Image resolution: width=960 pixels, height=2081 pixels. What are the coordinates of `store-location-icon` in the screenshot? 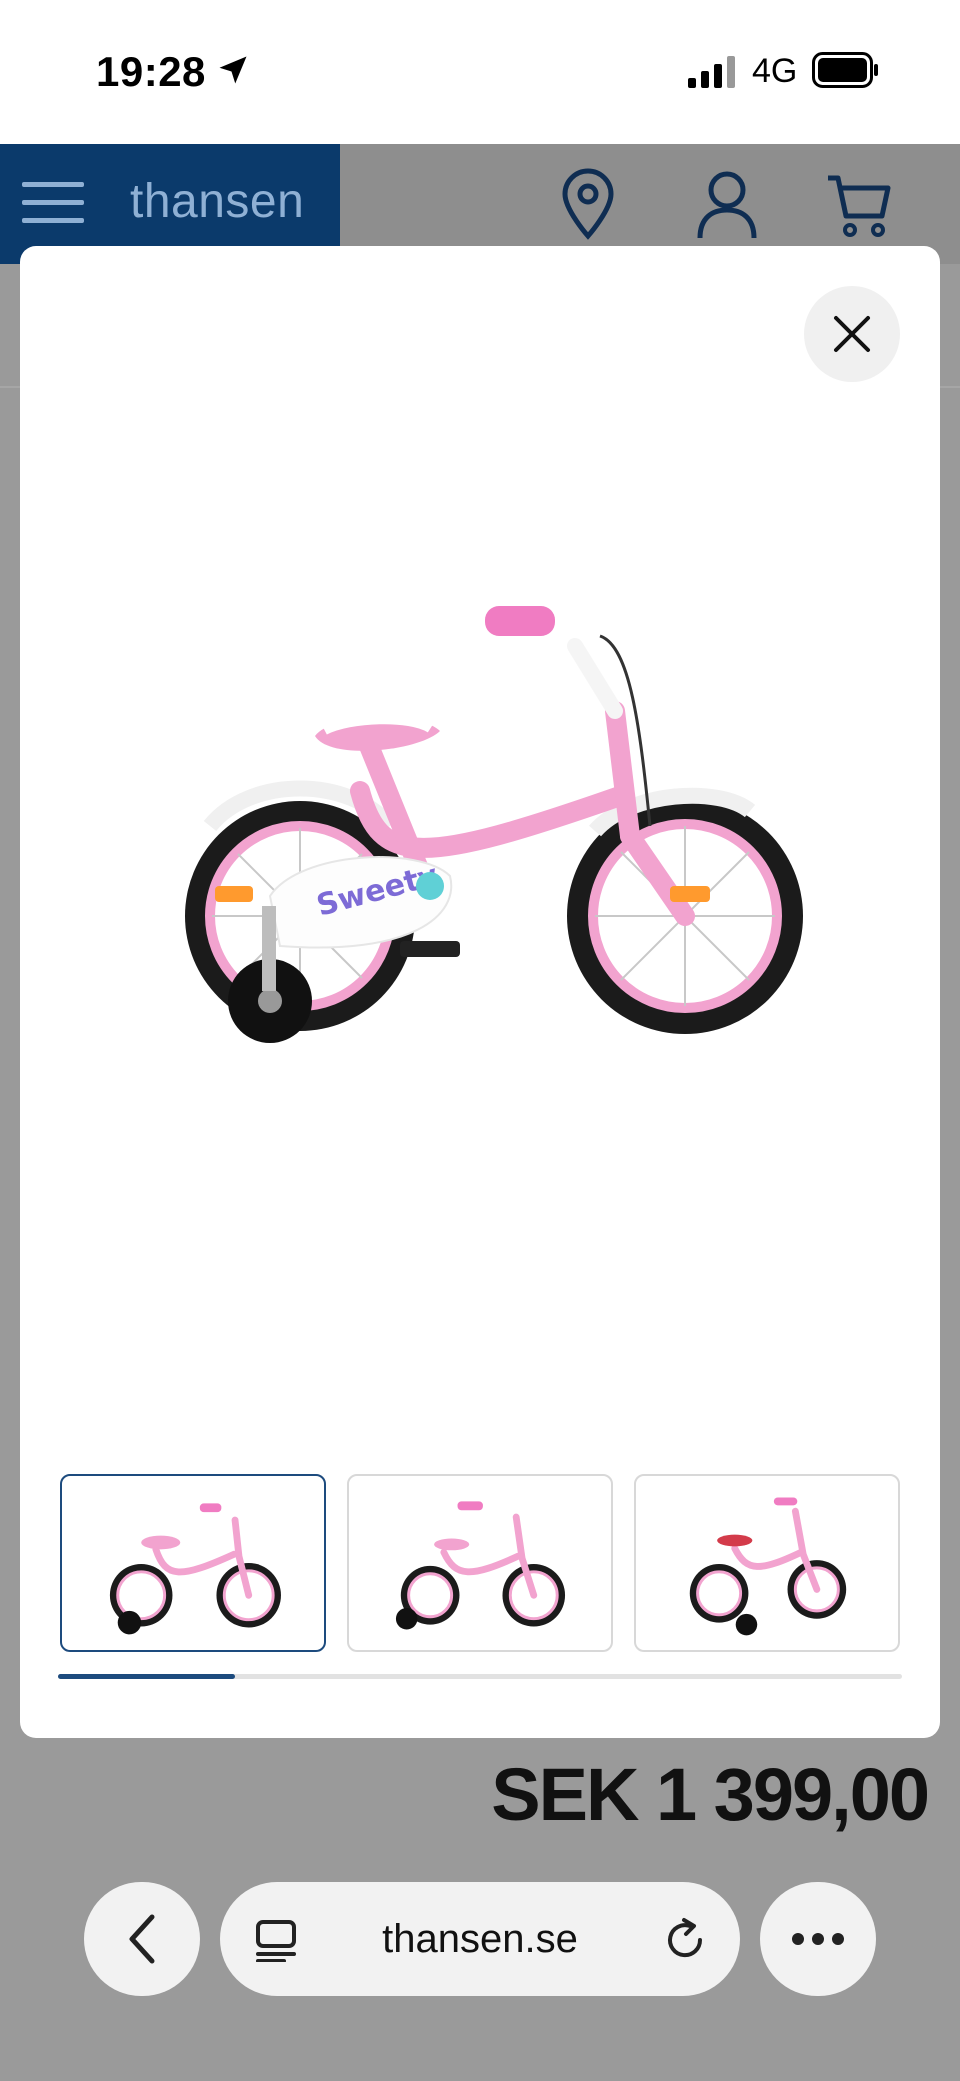 It's located at (588, 204).